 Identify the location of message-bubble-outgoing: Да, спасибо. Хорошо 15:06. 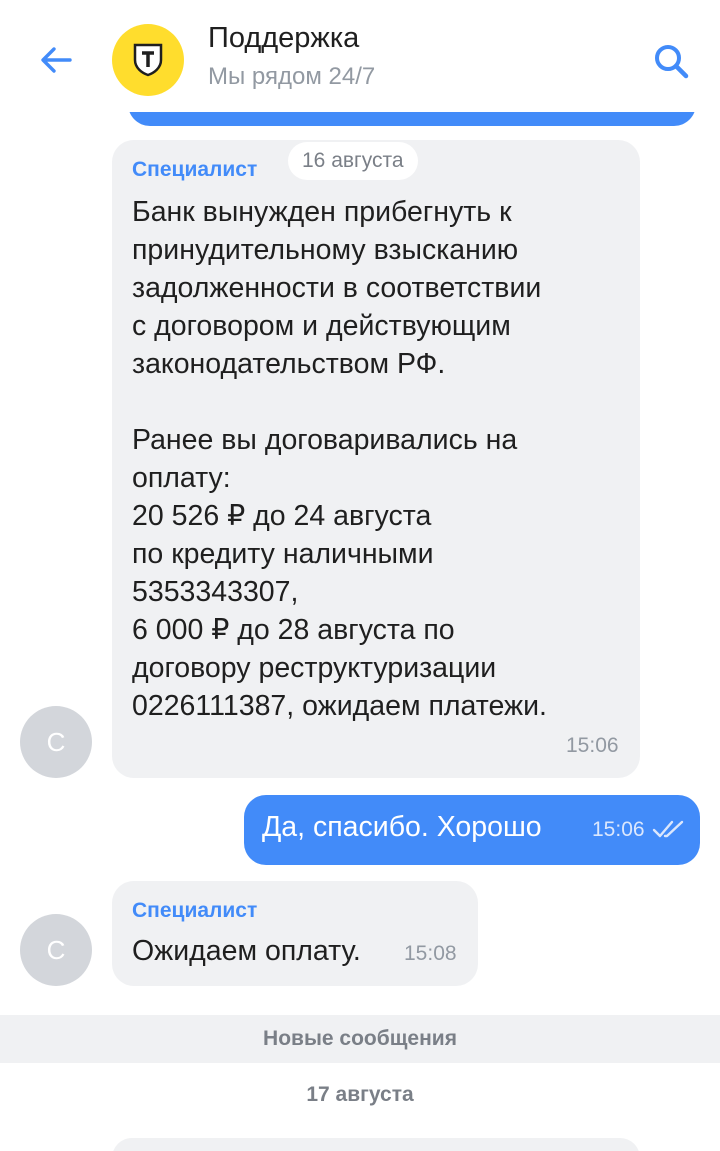
(472, 830).